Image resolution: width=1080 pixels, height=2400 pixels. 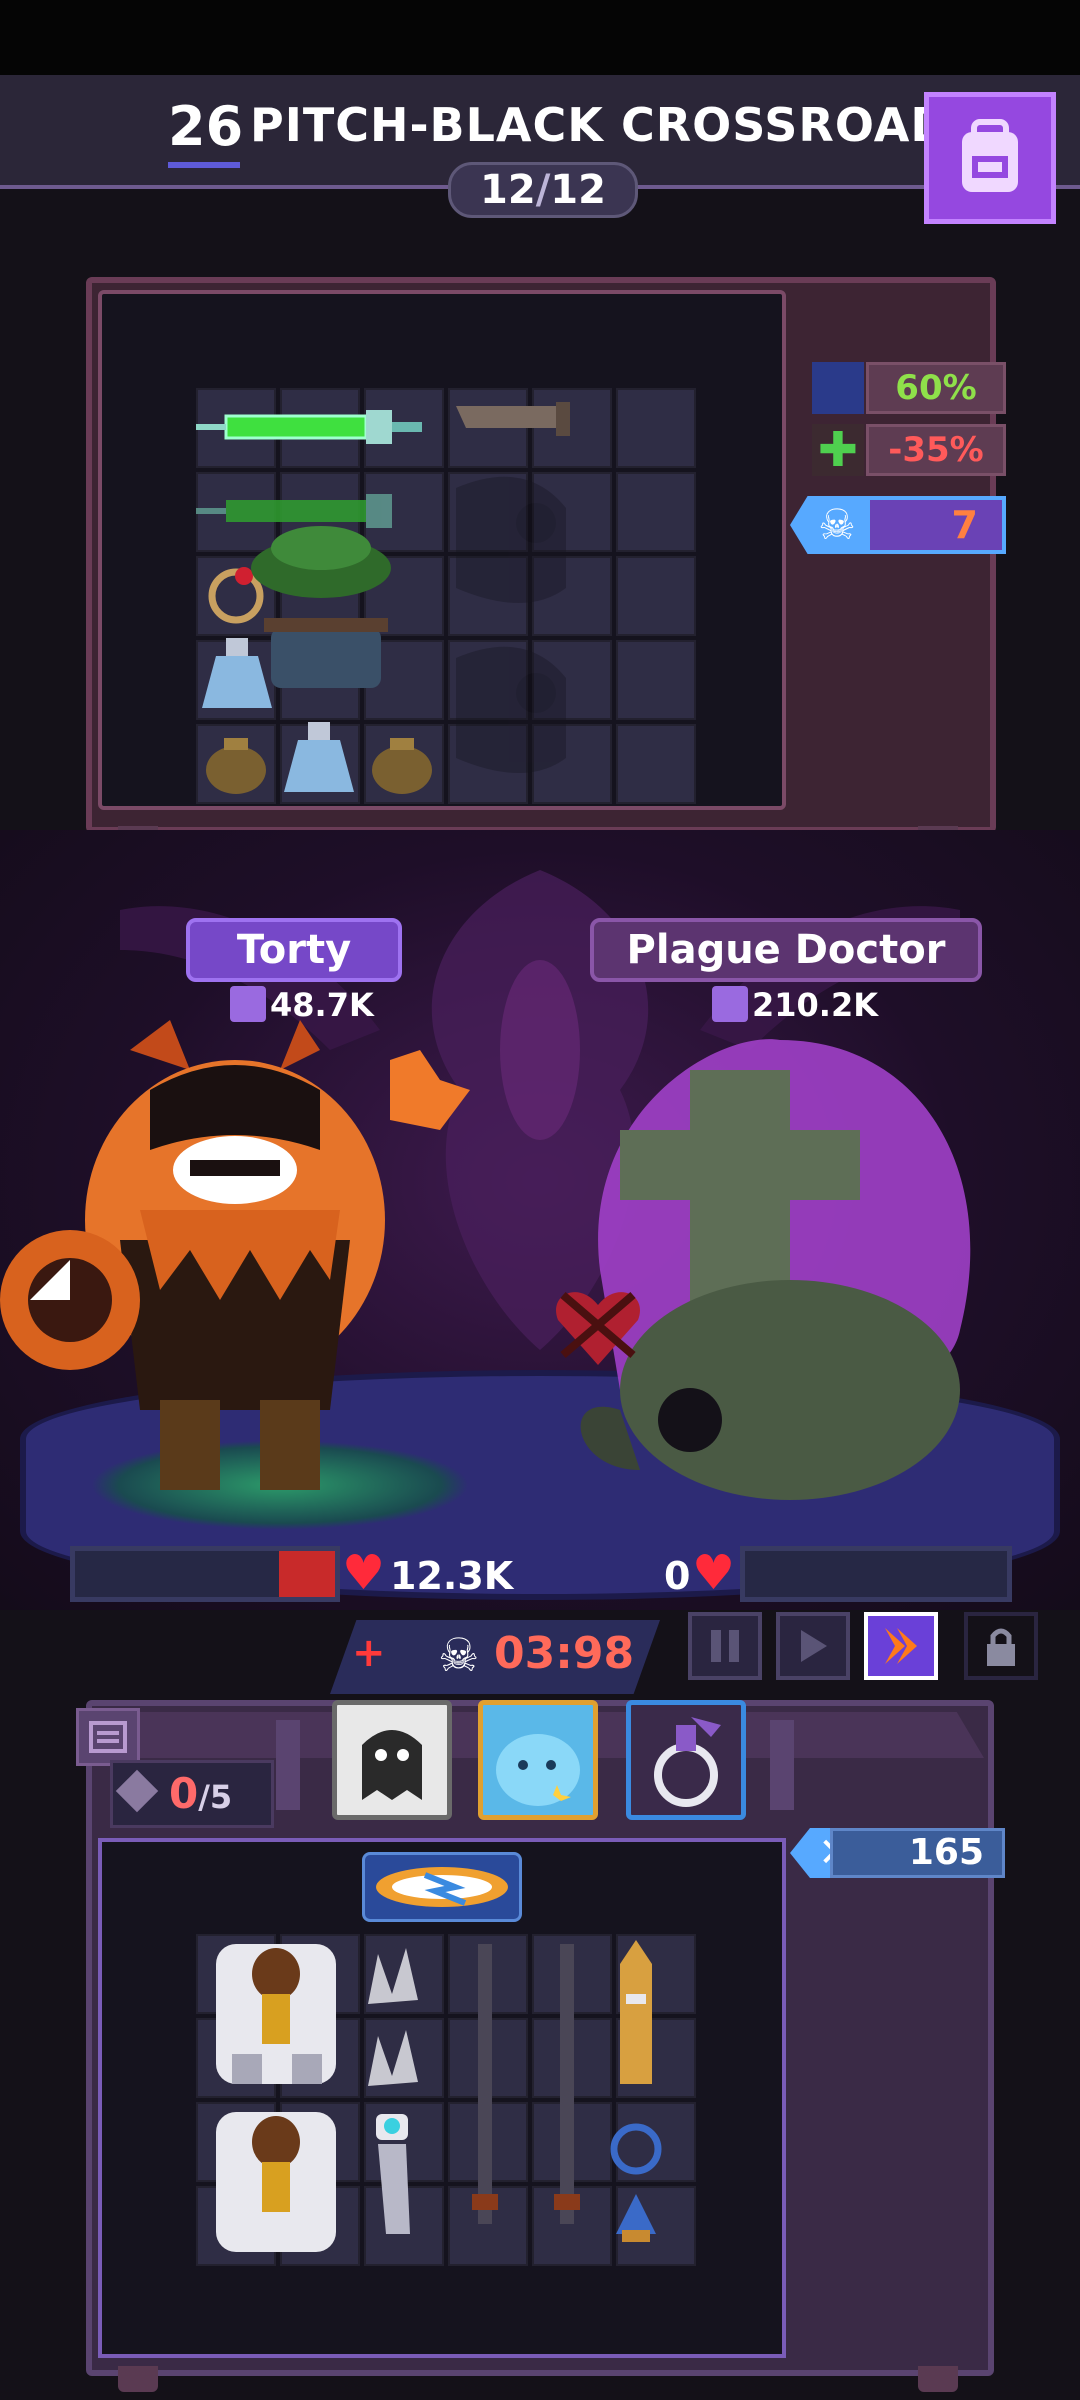 I want to click on stat-heal-reduction: -35%, so click(x=936, y=450).